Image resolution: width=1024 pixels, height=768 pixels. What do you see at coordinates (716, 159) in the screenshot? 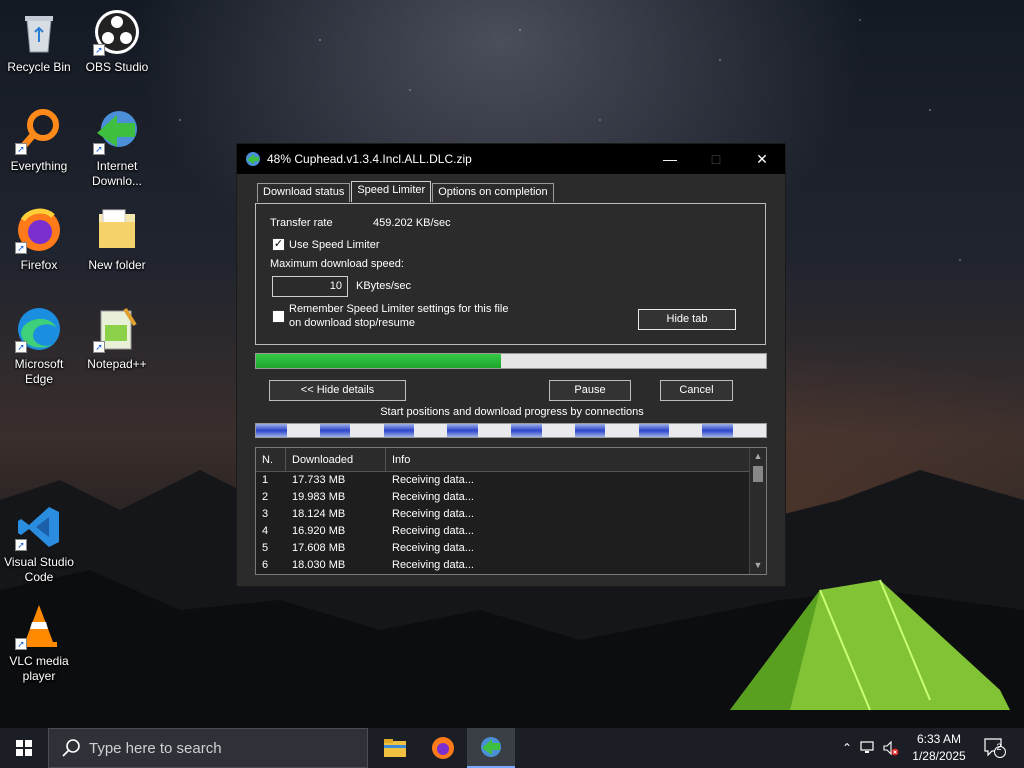
I see `maximize-button: □` at bounding box center [716, 159].